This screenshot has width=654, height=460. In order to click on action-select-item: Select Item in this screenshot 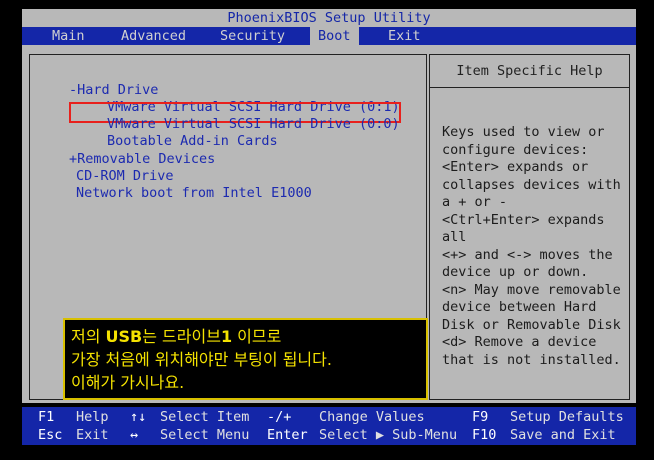, I will do `click(205, 417)`.